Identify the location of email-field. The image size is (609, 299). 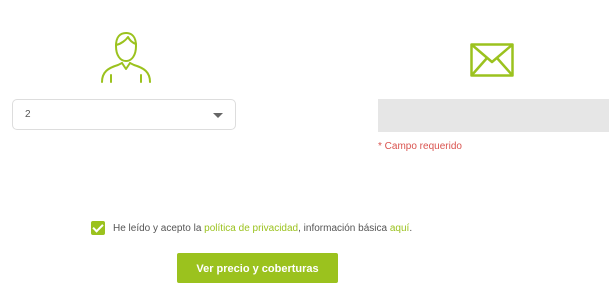
(493, 115).